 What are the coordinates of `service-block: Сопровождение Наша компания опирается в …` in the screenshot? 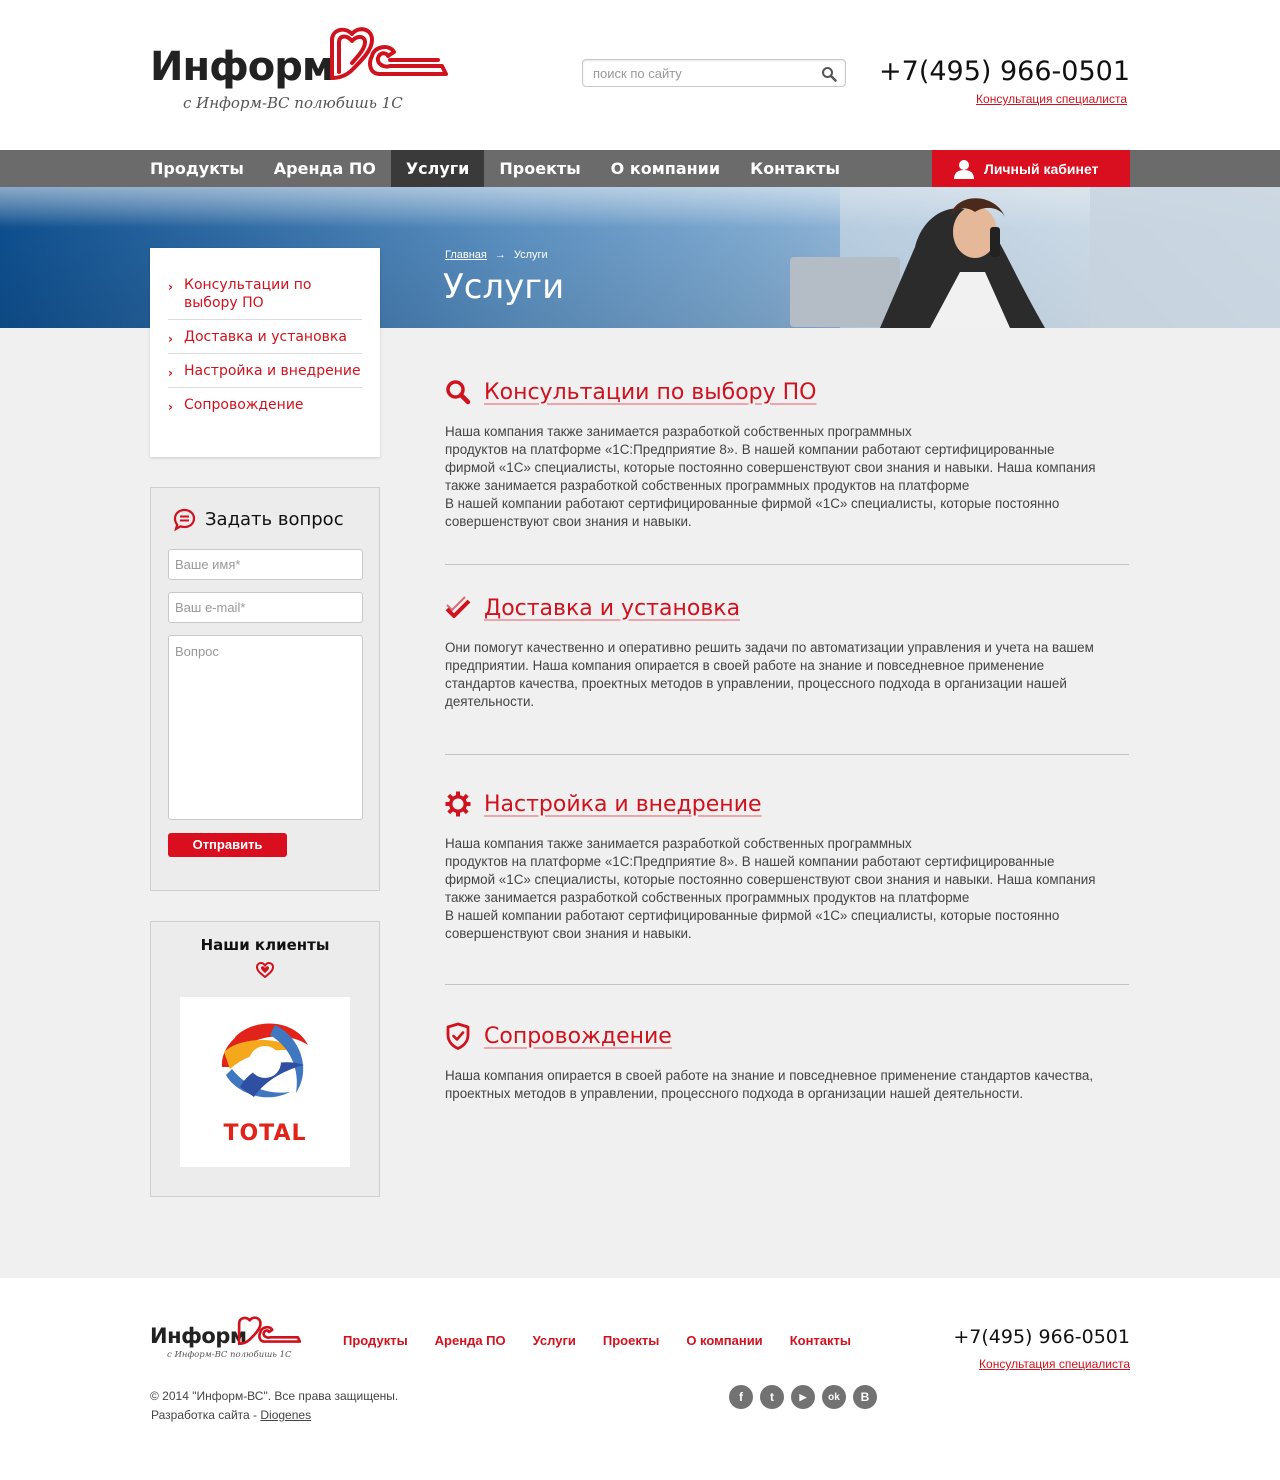 It's located at (787, 1062).